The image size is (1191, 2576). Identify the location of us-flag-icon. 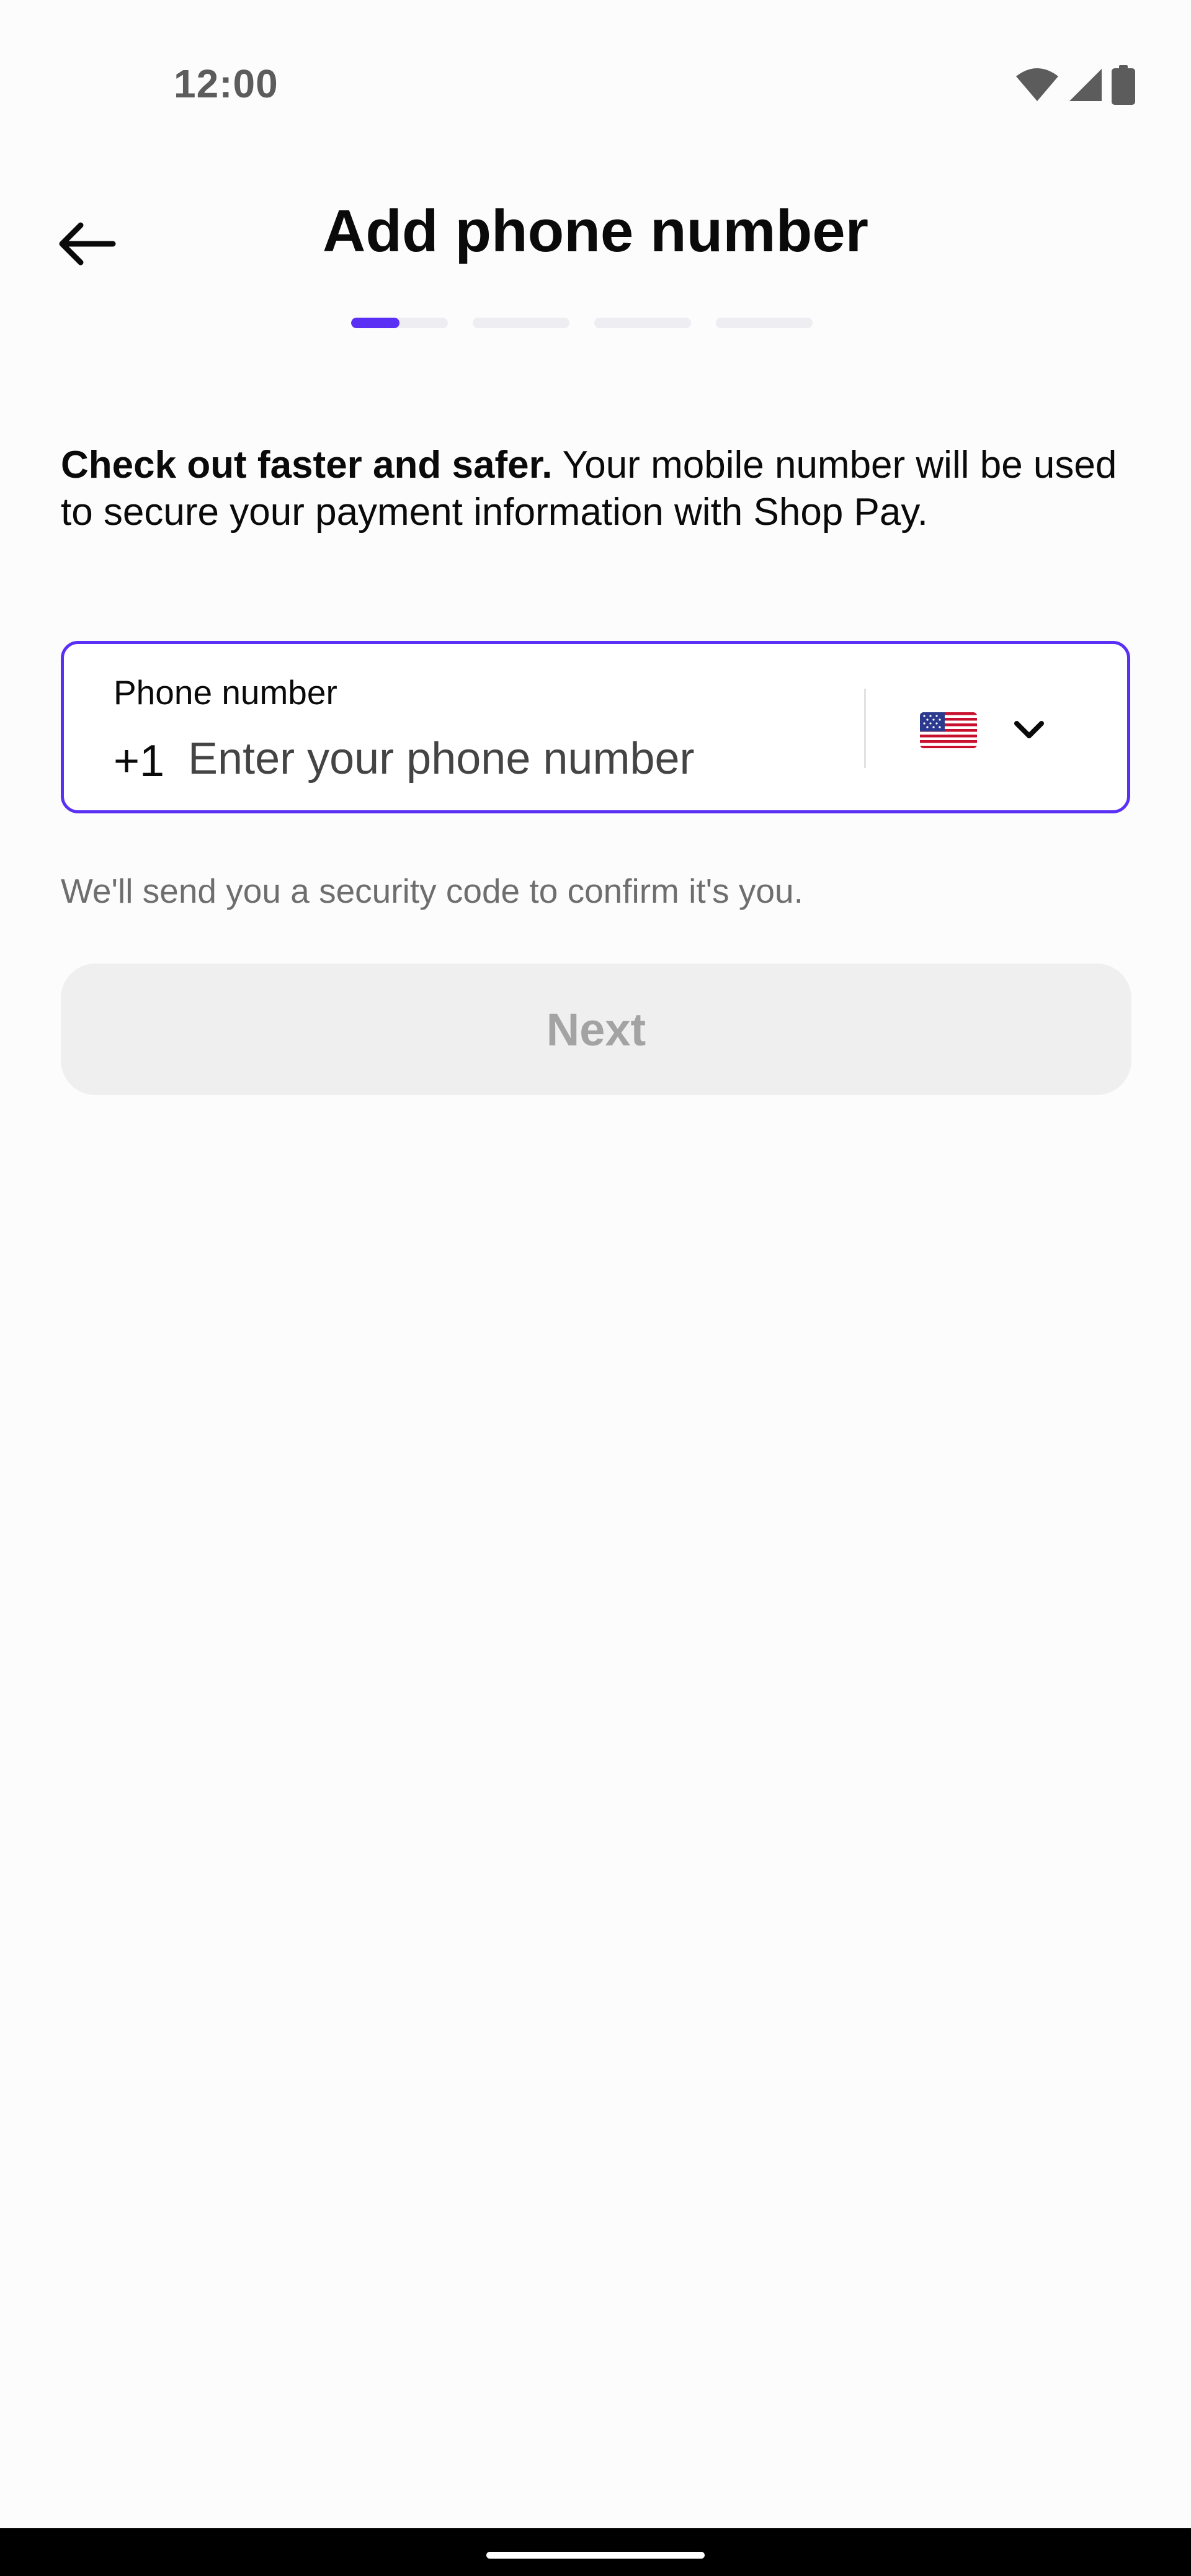
(949, 730).